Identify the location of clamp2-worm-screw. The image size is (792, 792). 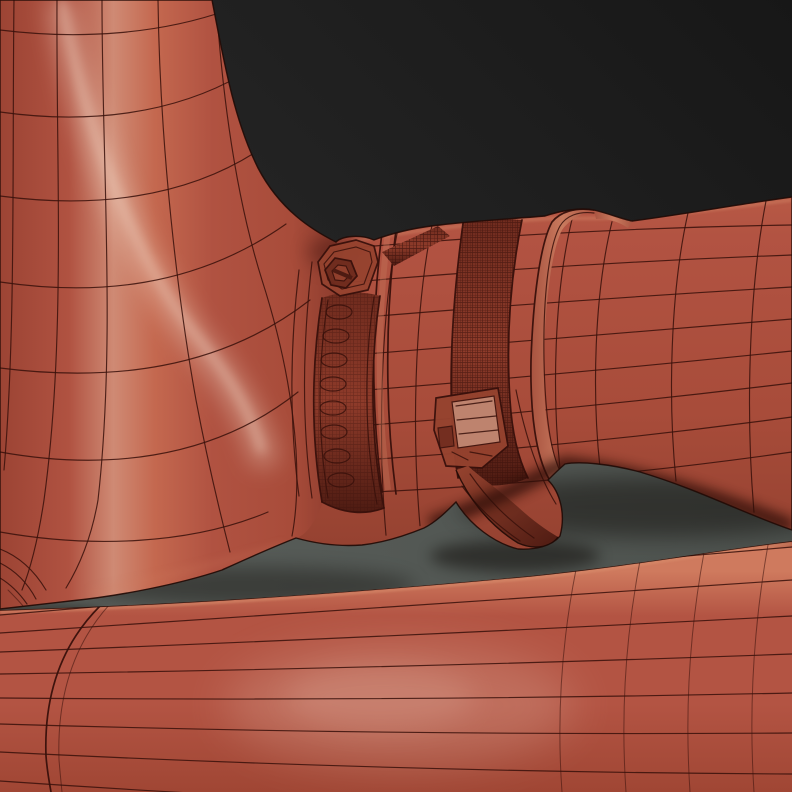
(446, 437).